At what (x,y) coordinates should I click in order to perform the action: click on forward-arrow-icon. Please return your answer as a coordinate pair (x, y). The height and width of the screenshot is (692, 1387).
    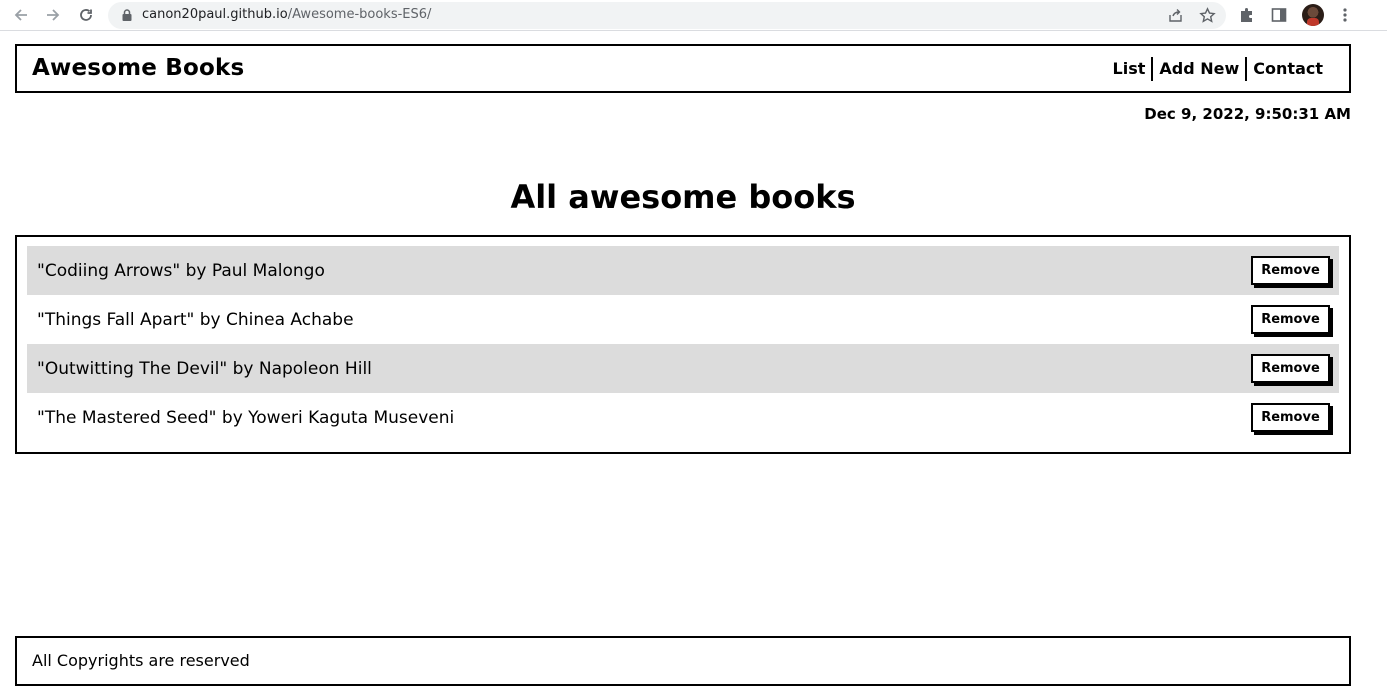
    Looking at the image, I should click on (53, 15).